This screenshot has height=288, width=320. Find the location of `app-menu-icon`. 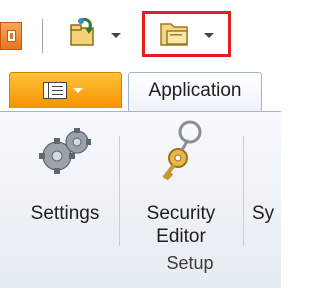

app-menu-icon is located at coordinates (11, 36).